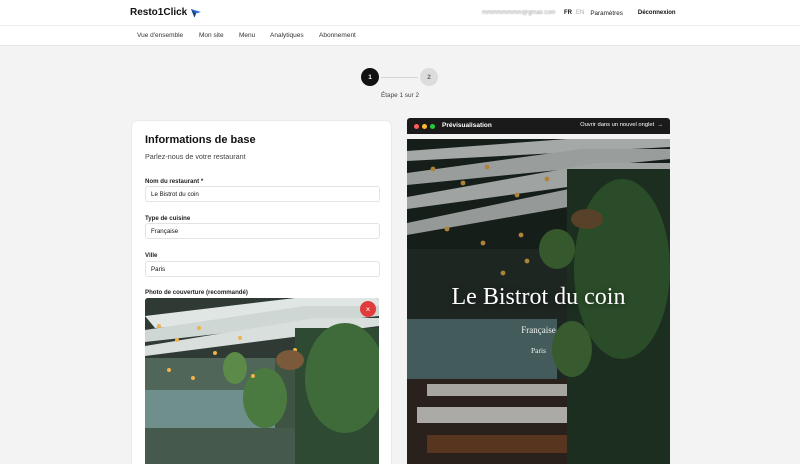 This screenshot has height=464, width=800. What do you see at coordinates (568, 13) in the screenshot?
I see `lang-fr-toggle: FR` at bounding box center [568, 13].